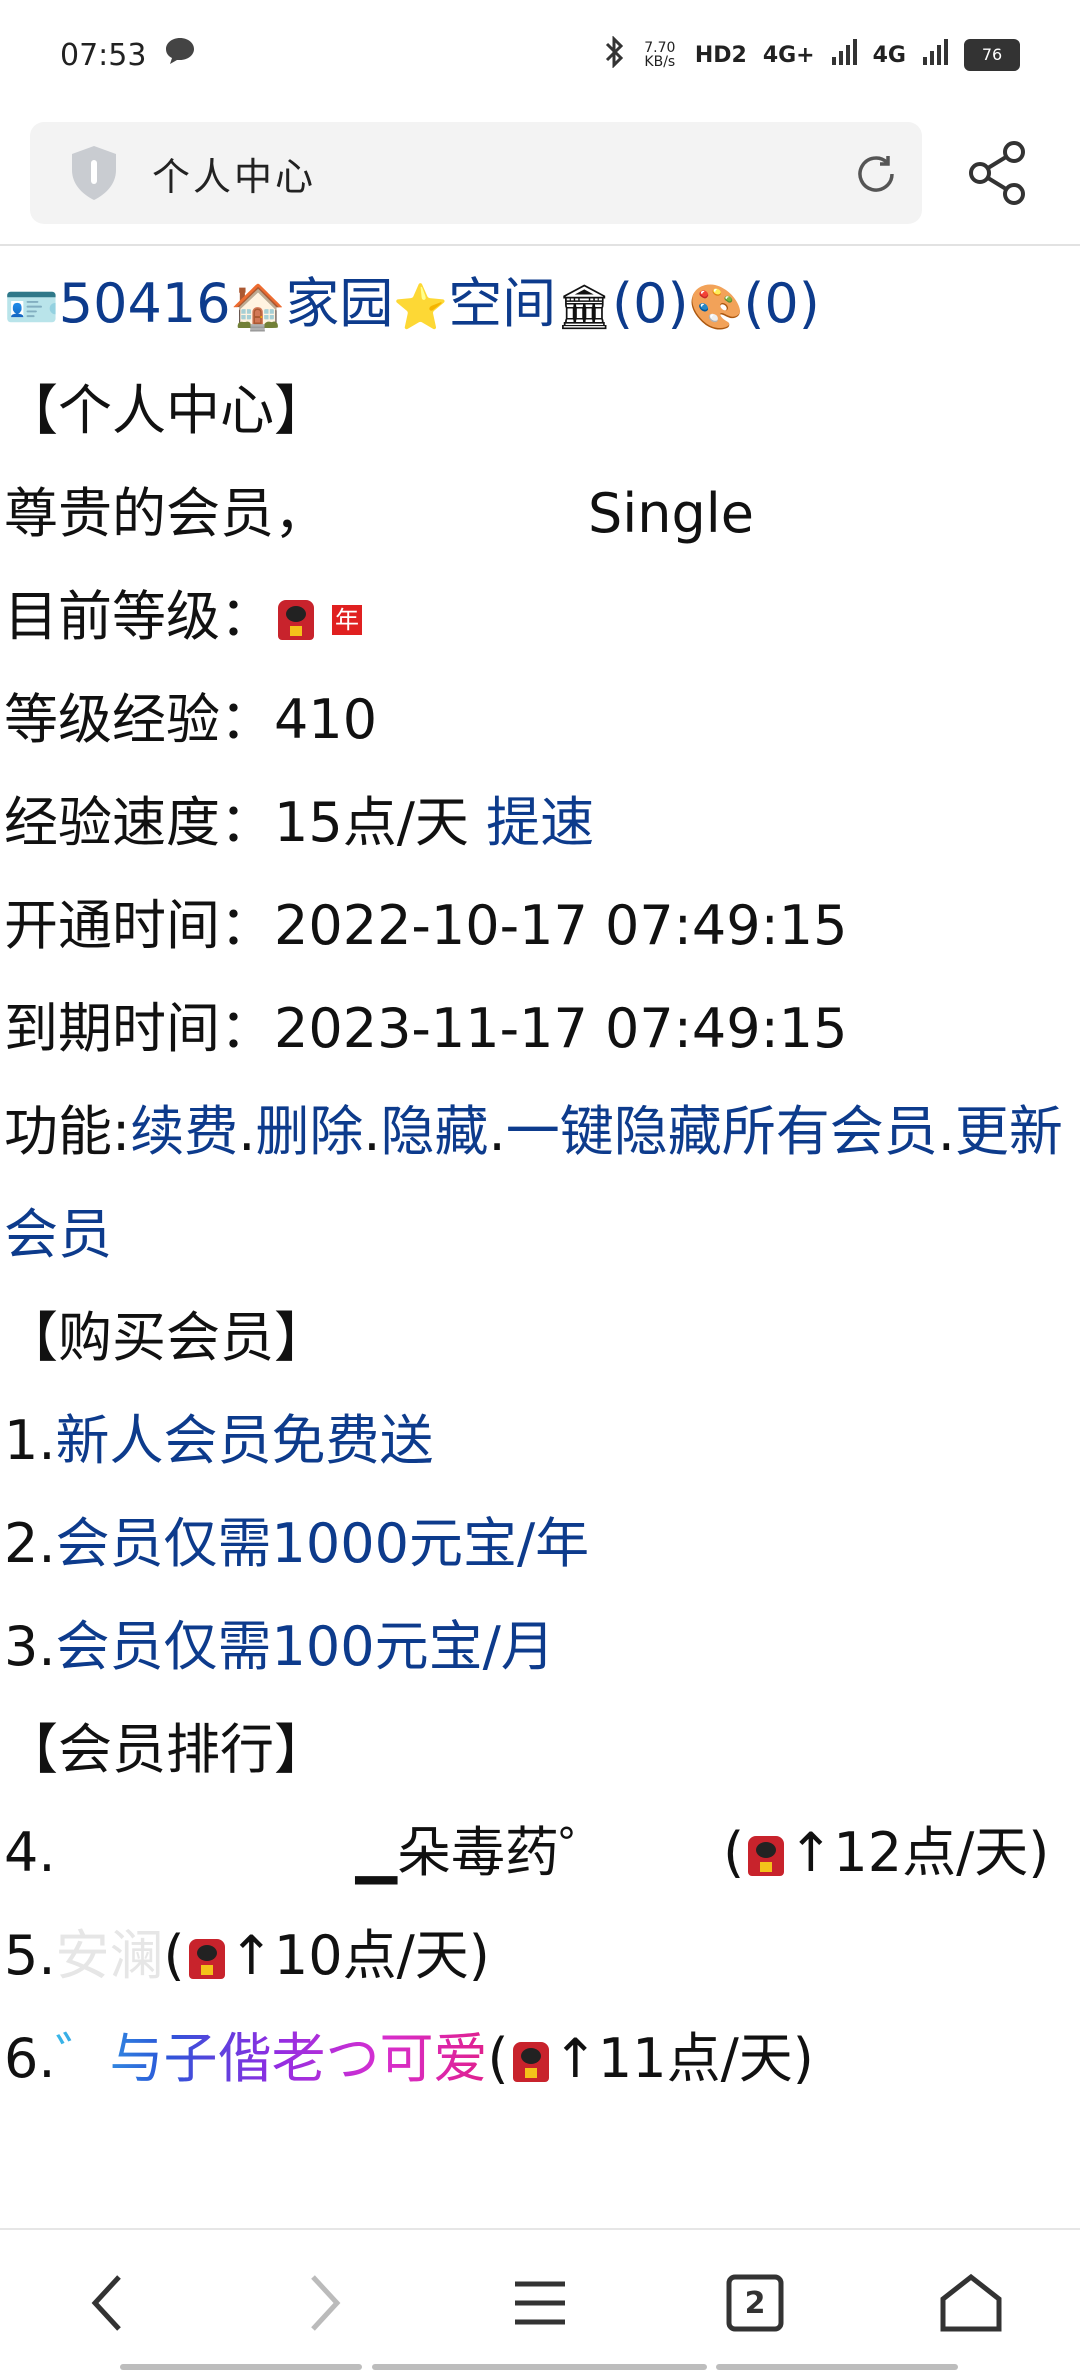  Describe the element at coordinates (30, 1955) in the screenshot. I see `rank-num: 5.` at that location.